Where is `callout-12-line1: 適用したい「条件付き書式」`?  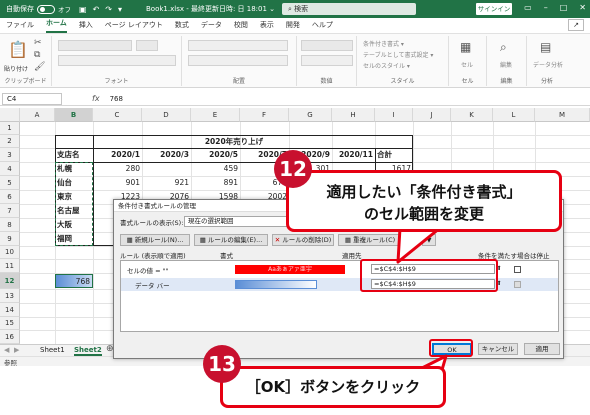 callout-12-line1: 適用したい「条件付き書式」 is located at coordinates (424, 192).